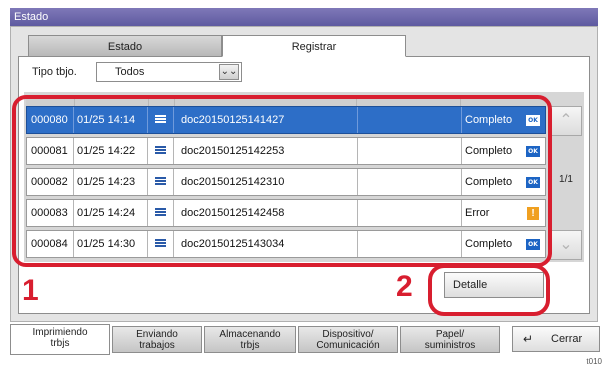 The width and height of the screenshot is (604, 367). I want to click on job-type-select: Todos ⌄⌄, so click(169, 72).